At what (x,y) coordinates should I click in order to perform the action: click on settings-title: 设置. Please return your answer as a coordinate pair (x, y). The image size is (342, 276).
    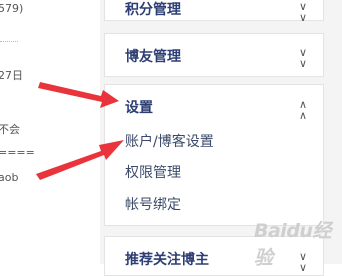
    Looking at the image, I should click on (139, 107).